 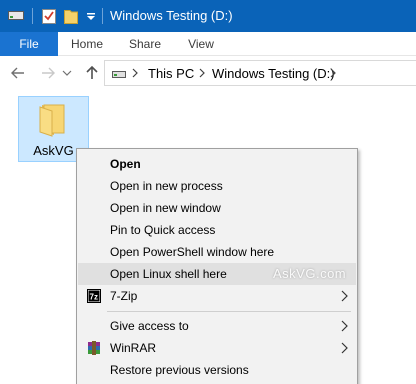 I want to click on breadcrumb-this-pc: This PC, so click(x=171, y=74).